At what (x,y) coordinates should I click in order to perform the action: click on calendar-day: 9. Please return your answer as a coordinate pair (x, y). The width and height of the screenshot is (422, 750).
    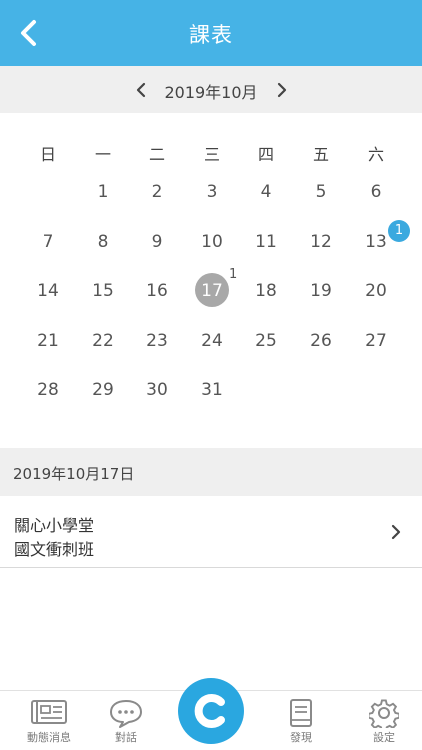
    Looking at the image, I should click on (157, 242).